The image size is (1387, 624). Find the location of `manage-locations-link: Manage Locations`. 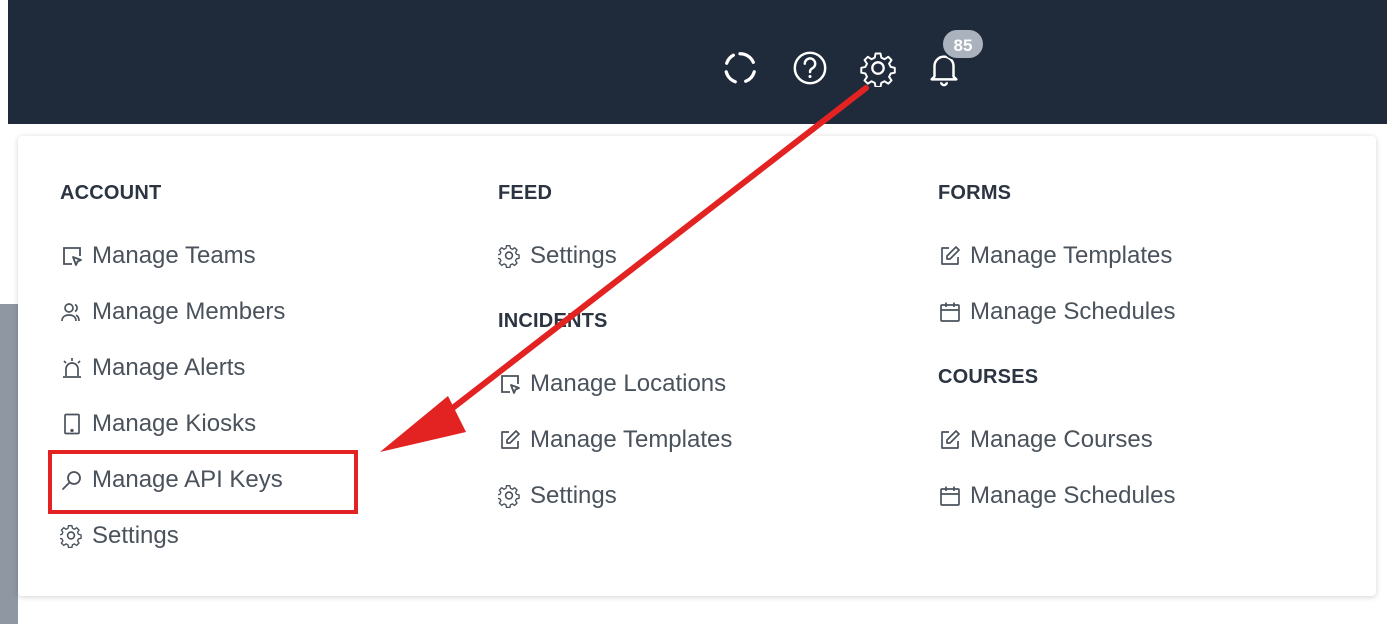

manage-locations-link: Manage Locations is located at coordinates (612, 384).